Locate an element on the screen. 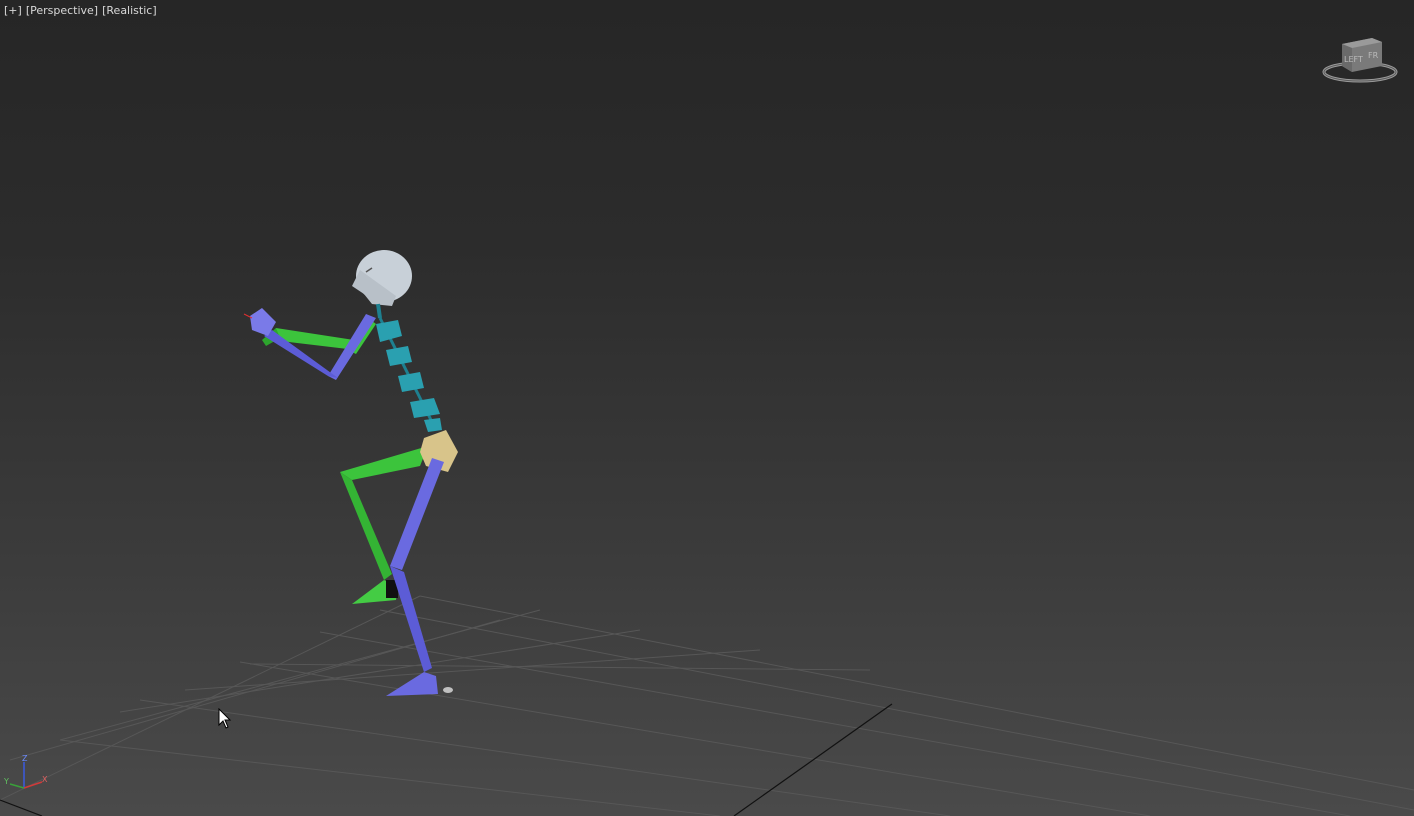  axis-x-label: X is located at coordinates (45, 779).